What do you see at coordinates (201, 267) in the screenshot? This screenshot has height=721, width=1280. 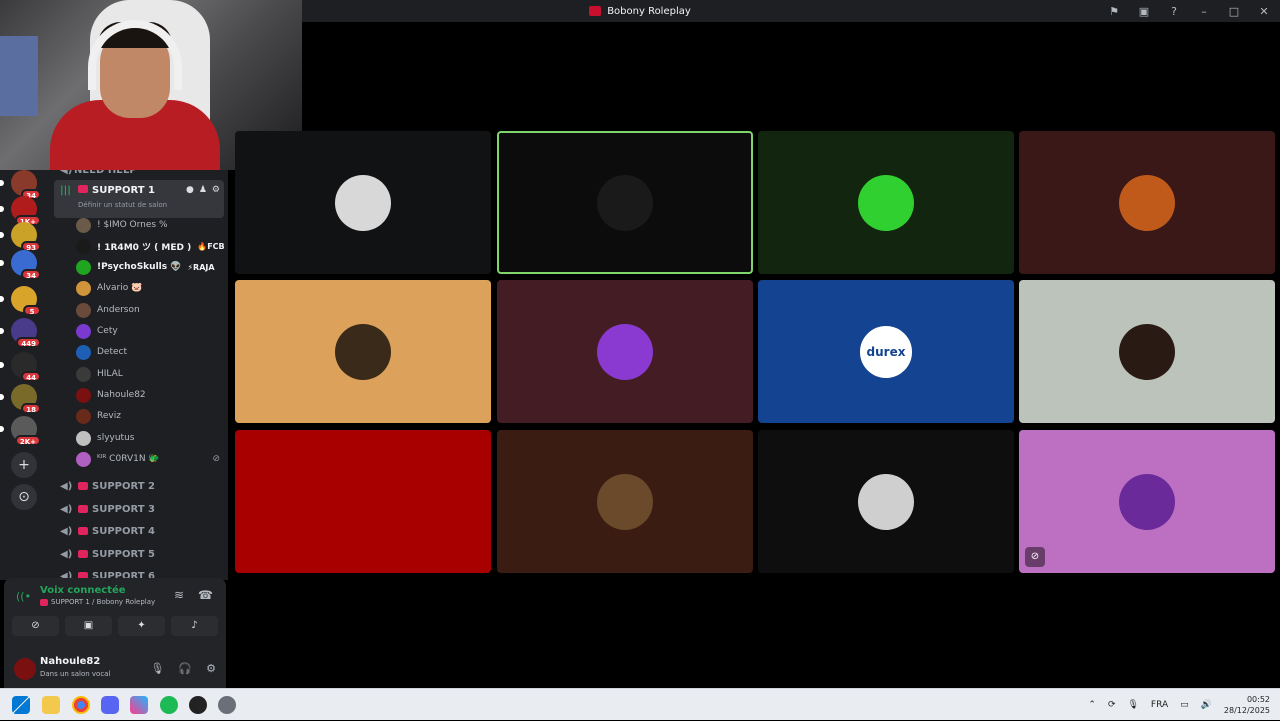 I see `member-tag: ⚡RAJA` at bounding box center [201, 267].